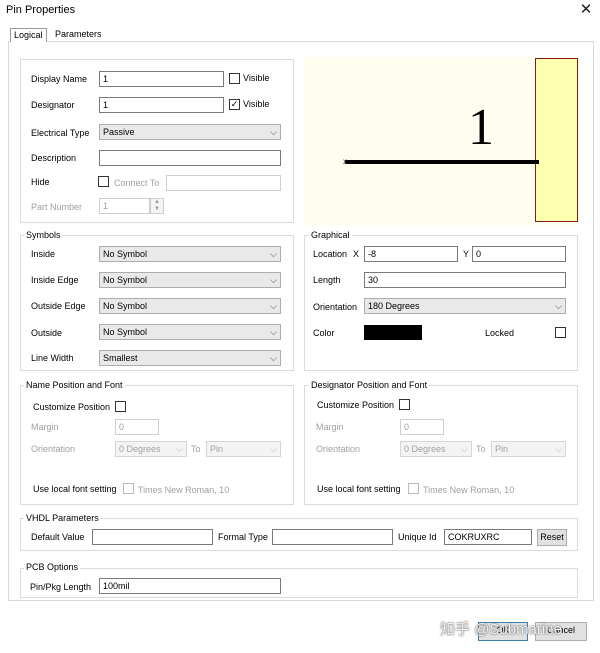 The height and width of the screenshot is (653, 600). I want to click on locked-label: Locked, so click(500, 333).